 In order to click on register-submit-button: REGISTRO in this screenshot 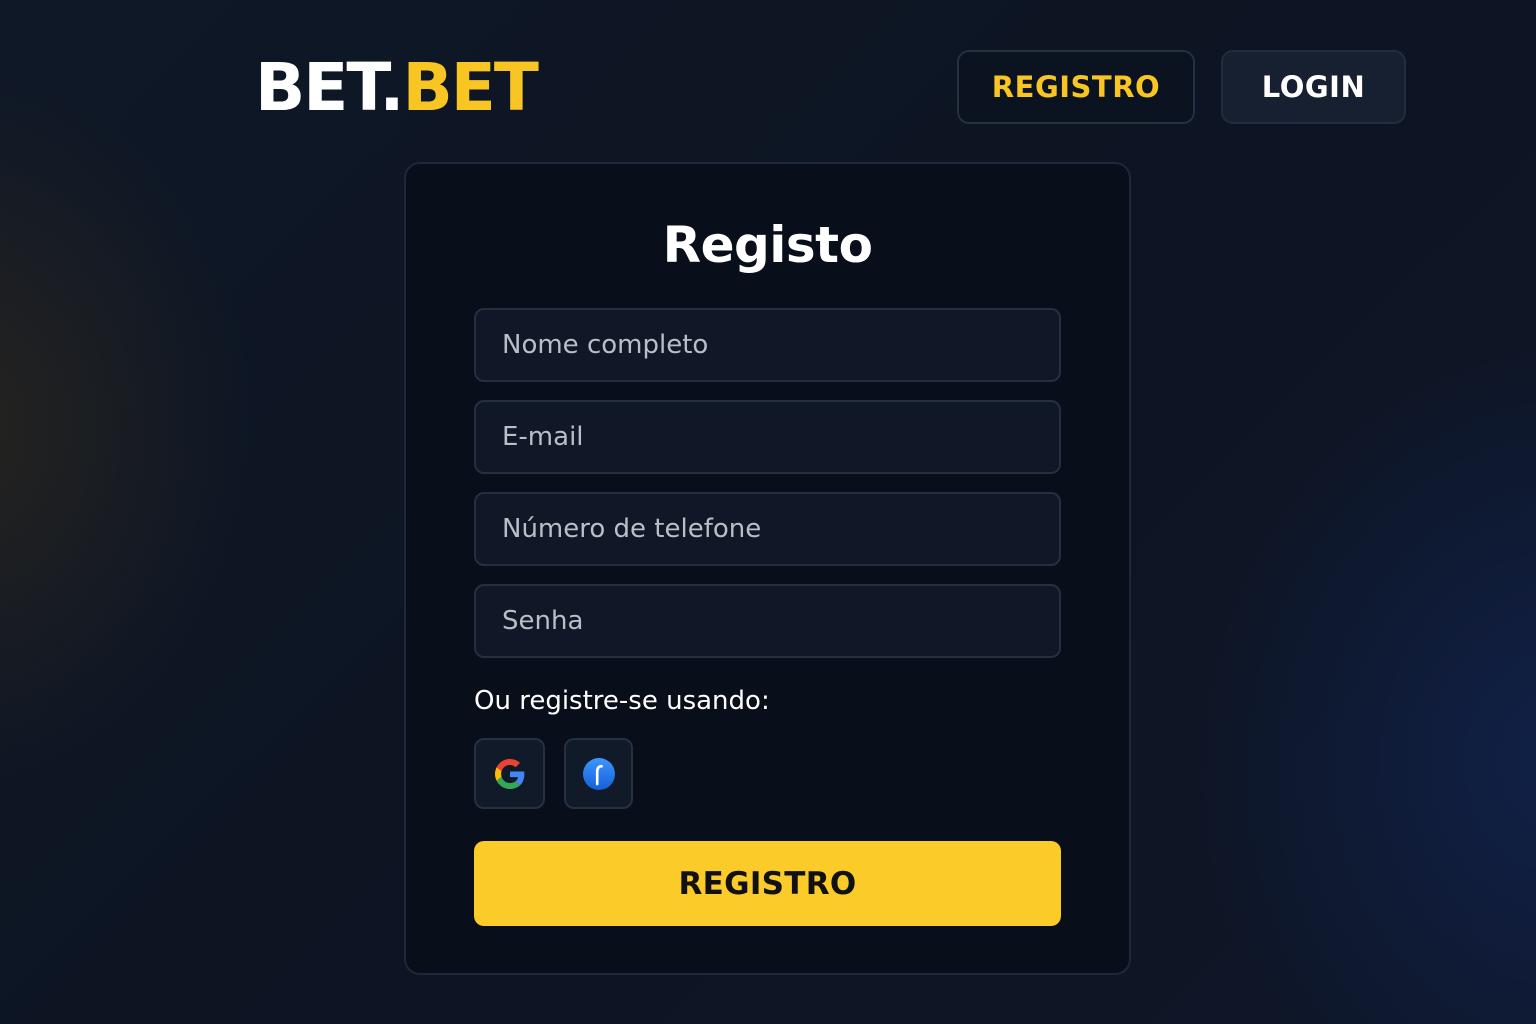, I will do `click(767, 883)`.